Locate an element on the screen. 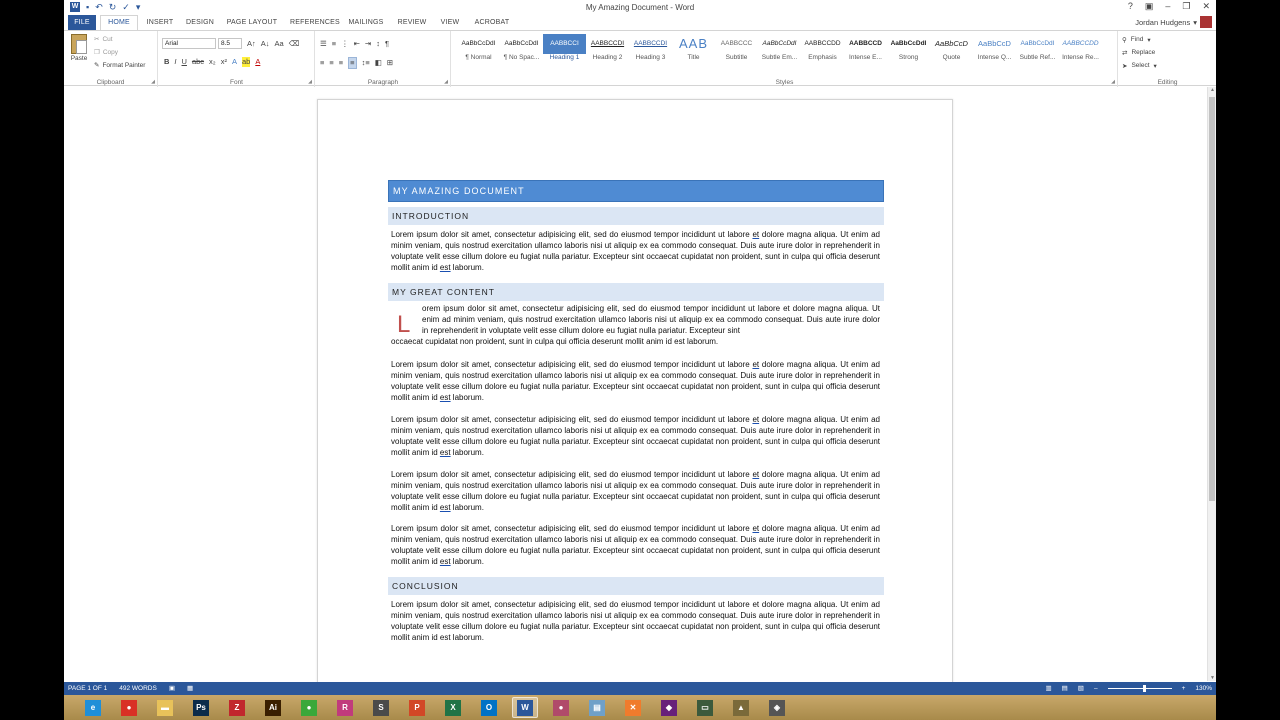  numbering-icon: ≡ is located at coordinates (334, 44).